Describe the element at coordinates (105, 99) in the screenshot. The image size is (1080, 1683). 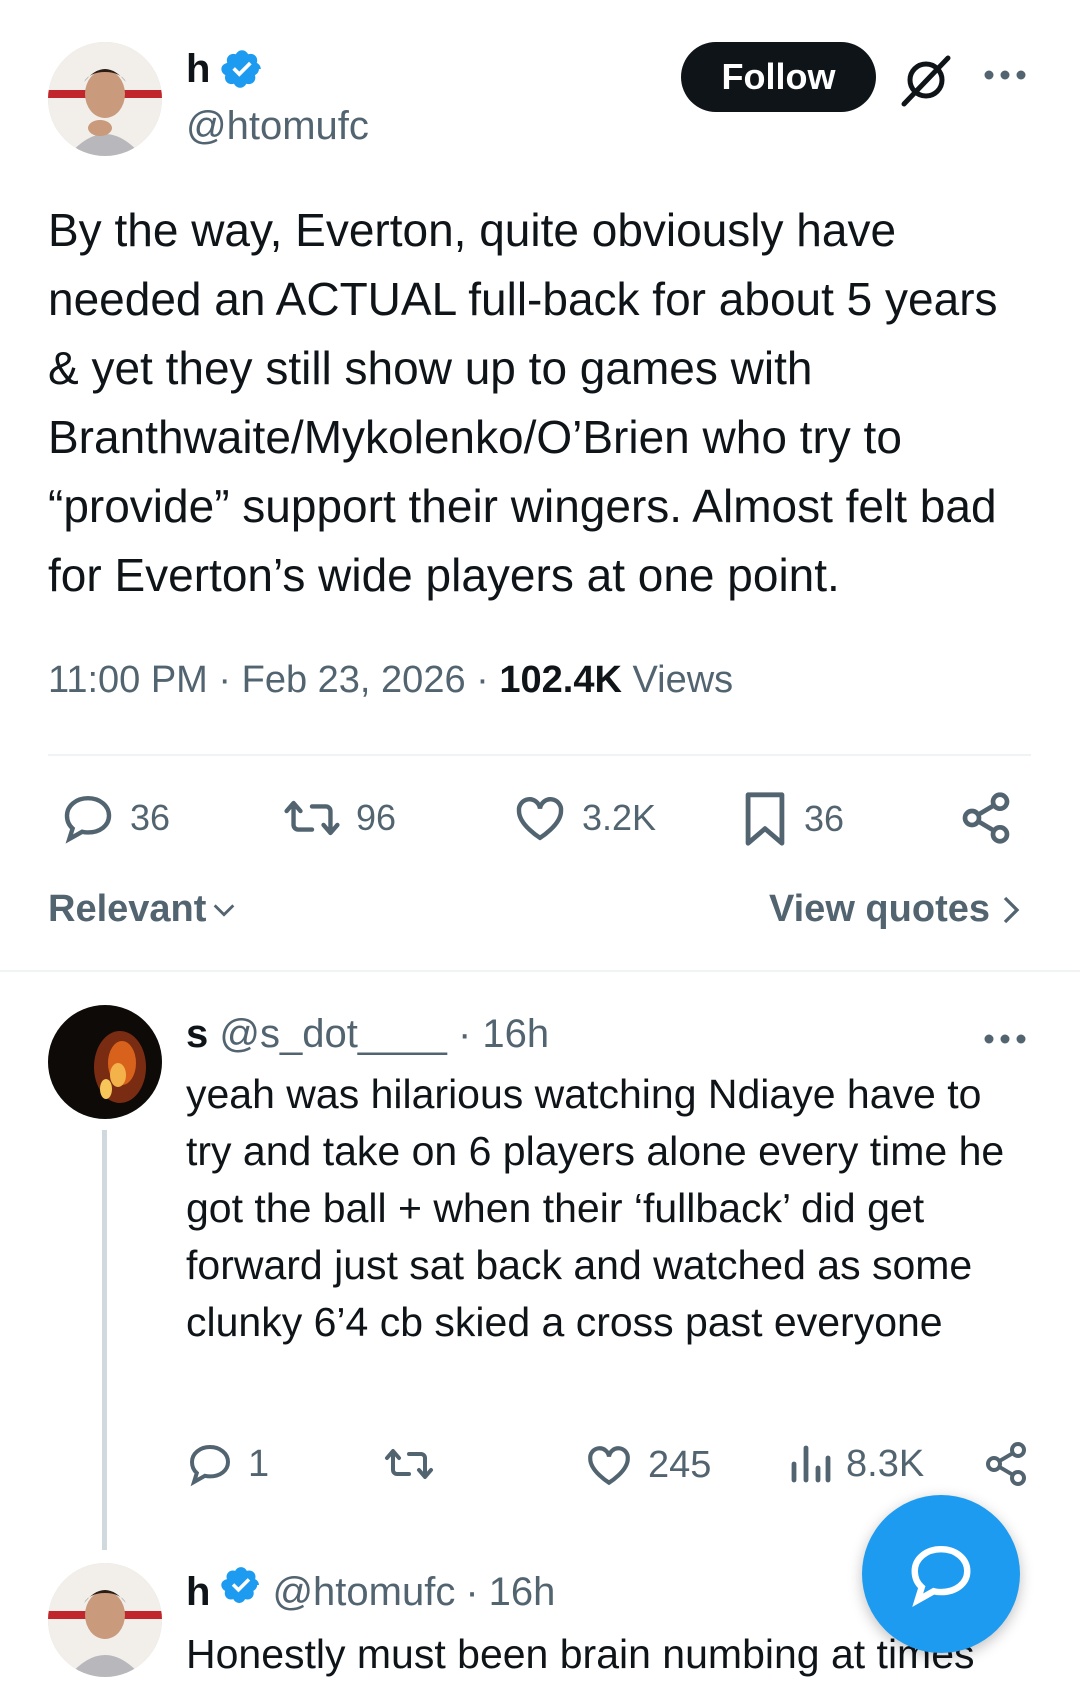
I see `author-avatar` at that location.